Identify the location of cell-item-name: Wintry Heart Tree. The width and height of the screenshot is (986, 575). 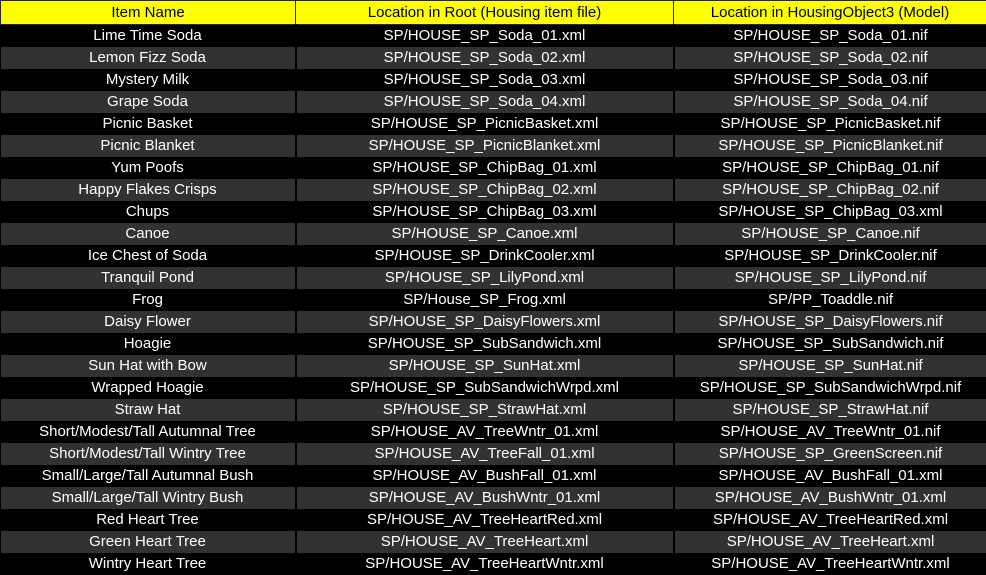
(148, 564).